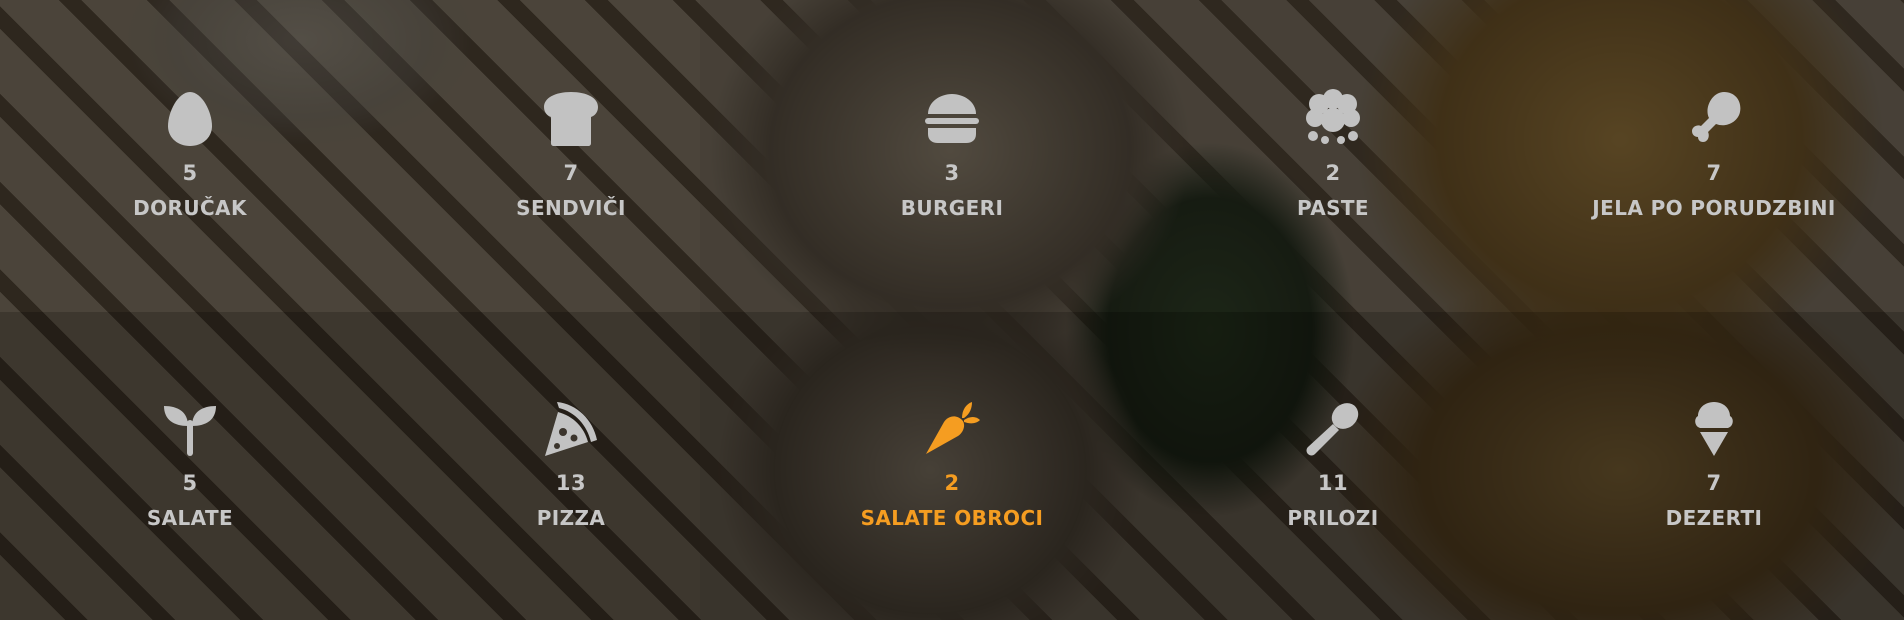 This screenshot has height=620, width=1904. I want to click on category-label: SALATE OBROCI, so click(952, 518).